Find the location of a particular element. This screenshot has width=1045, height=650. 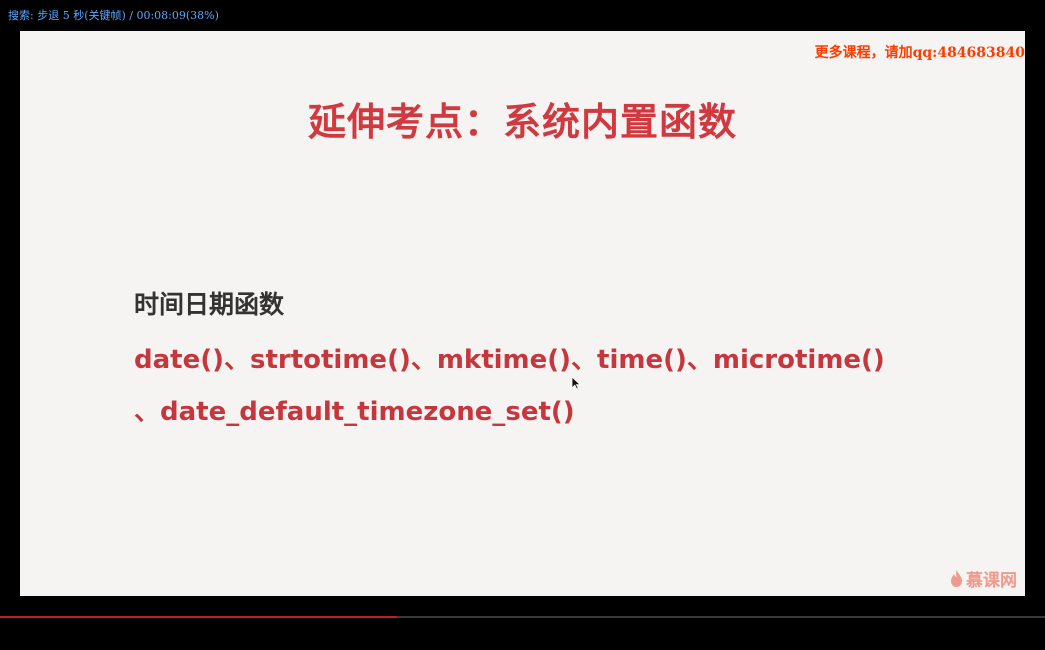

watermark-text: 更多课程，请加qq:484683840 is located at coordinates (919, 53).